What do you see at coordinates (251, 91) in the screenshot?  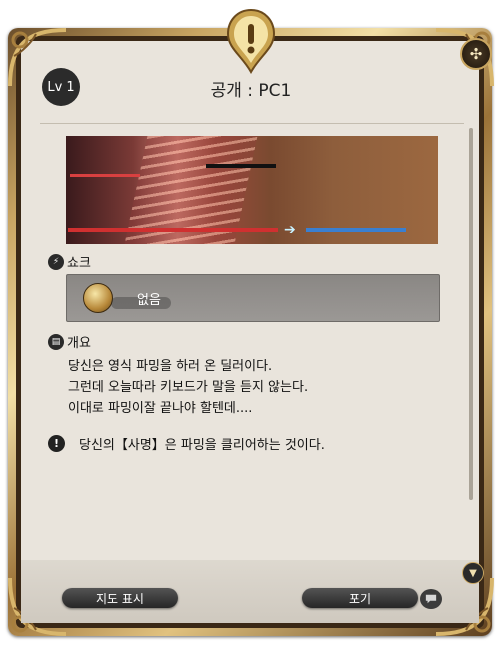 I see `quest-title: 공개 : PC1` at bounding box center [251, 91].